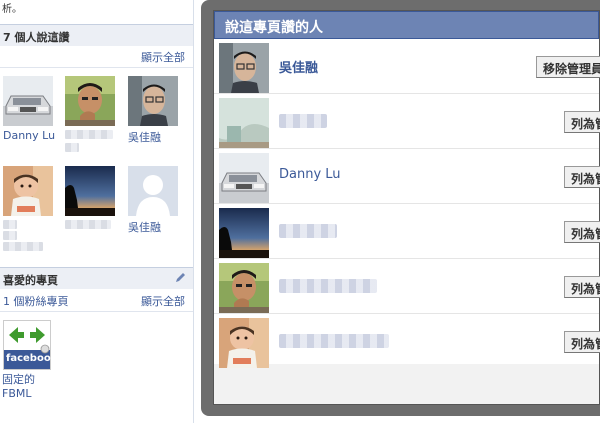 The image size is (600, 423). I want to click on fbml-app-icon: facebook, so click(30, 345).